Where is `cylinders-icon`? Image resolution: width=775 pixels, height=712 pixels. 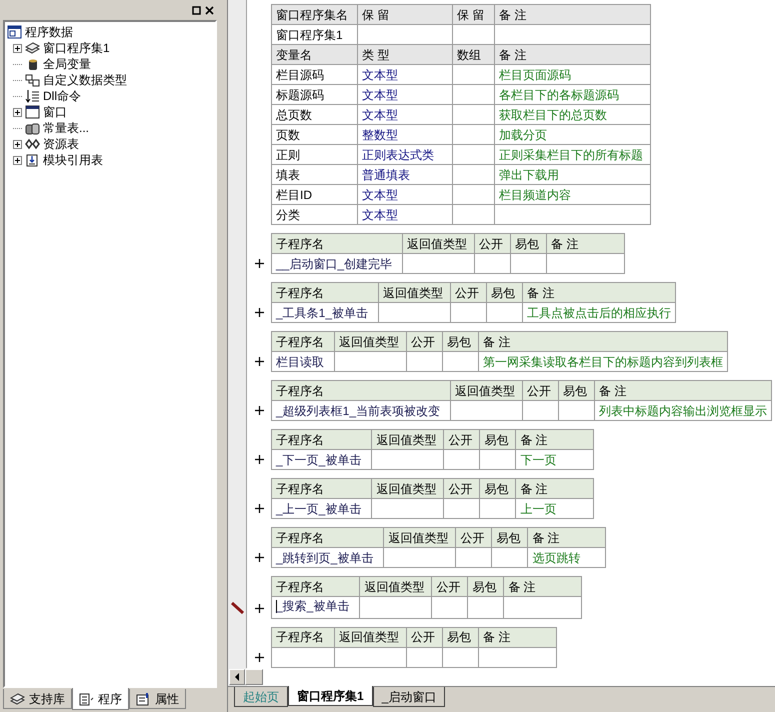
cylinders-icon is located at coordinates (32, 128).